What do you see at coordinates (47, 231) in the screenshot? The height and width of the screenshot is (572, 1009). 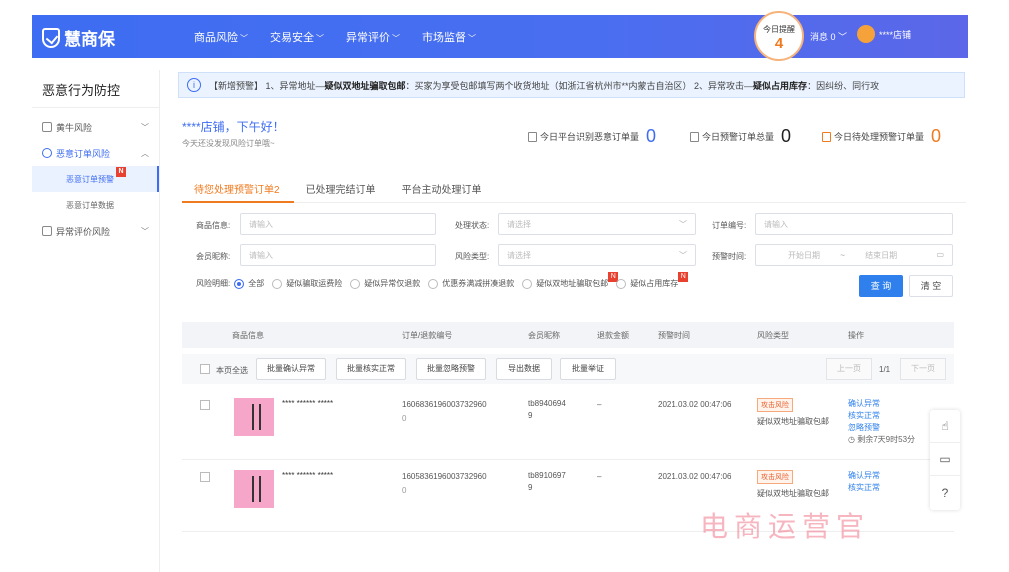 I see `comment-icon` at bounding box center [47, 231].